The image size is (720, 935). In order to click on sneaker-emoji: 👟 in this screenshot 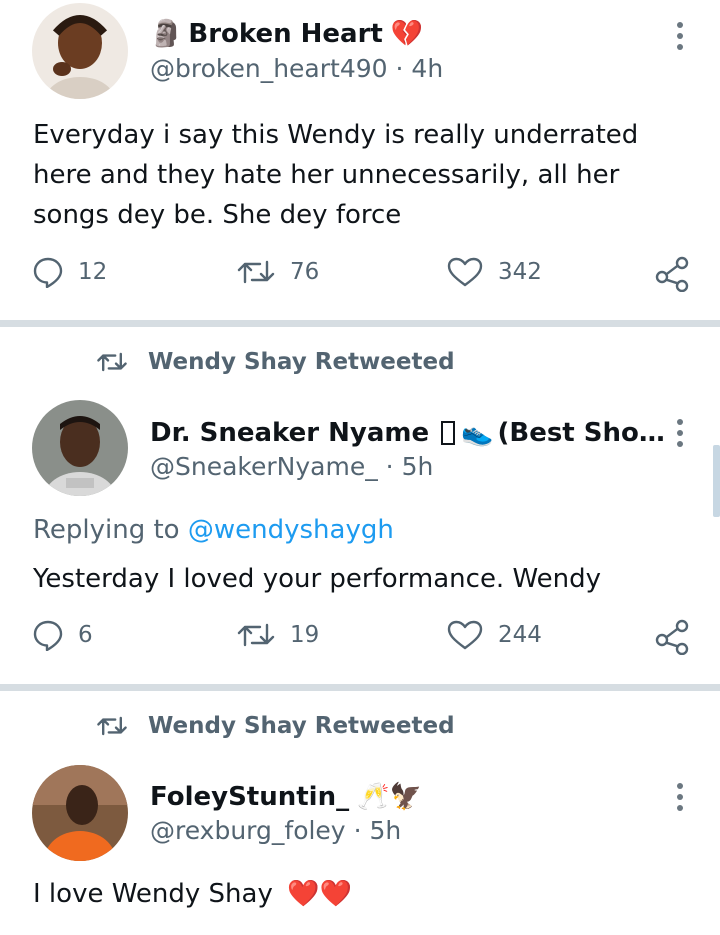, I will do `click(477, 433)`.